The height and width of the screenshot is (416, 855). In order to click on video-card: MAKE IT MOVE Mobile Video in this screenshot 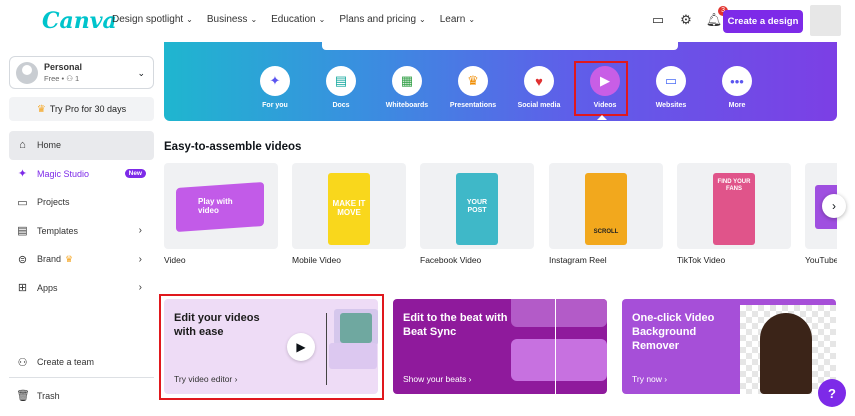, I will do `click(349, 214)`.